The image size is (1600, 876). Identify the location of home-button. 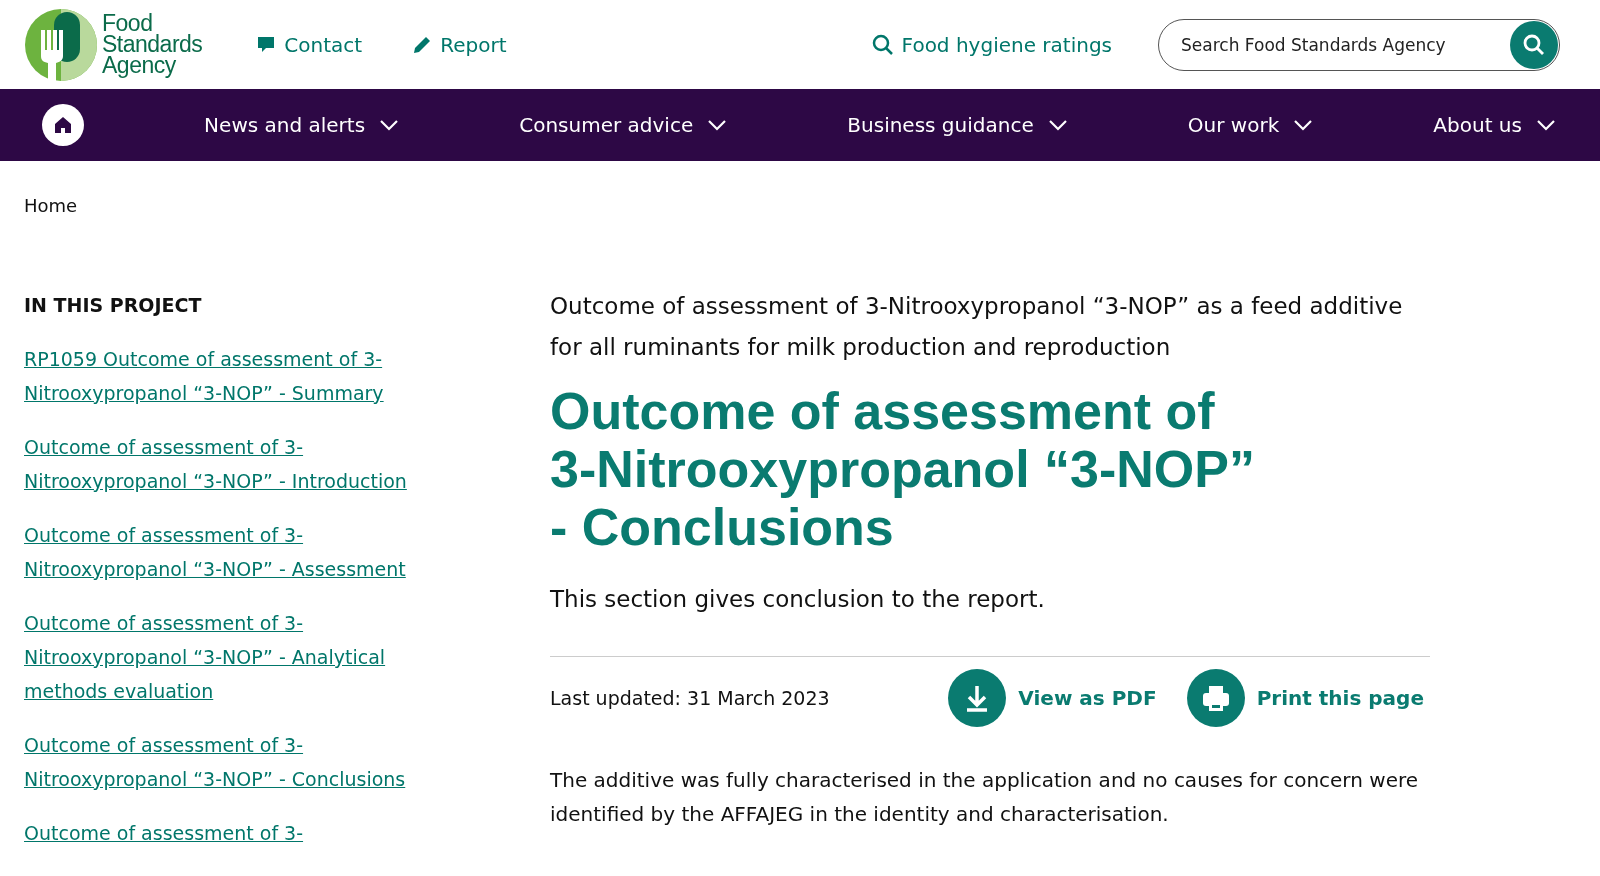
(63, 125).